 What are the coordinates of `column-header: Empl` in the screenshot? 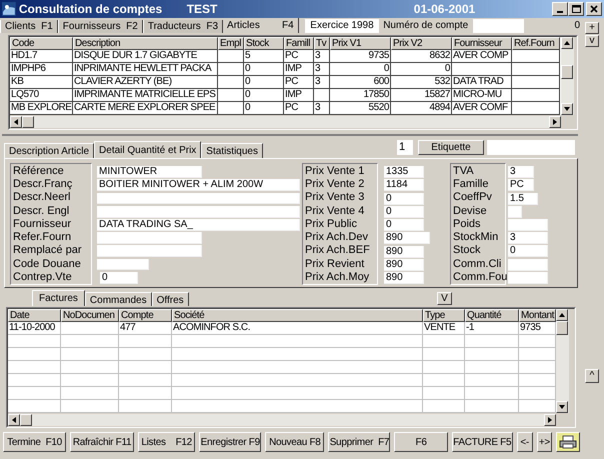 It's located at (231, 43).